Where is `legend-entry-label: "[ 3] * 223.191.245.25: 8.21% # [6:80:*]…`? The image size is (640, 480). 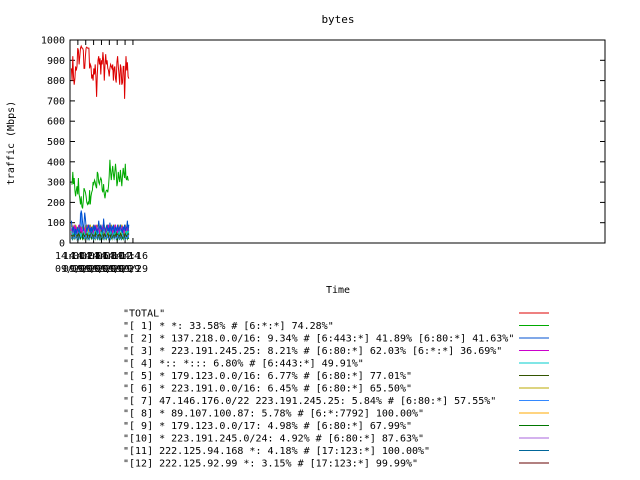 legend-entry-label: "[ 3] * 223.191.245.25: 8.21% # [6:80:*]… is located at coordinates (312, 351).